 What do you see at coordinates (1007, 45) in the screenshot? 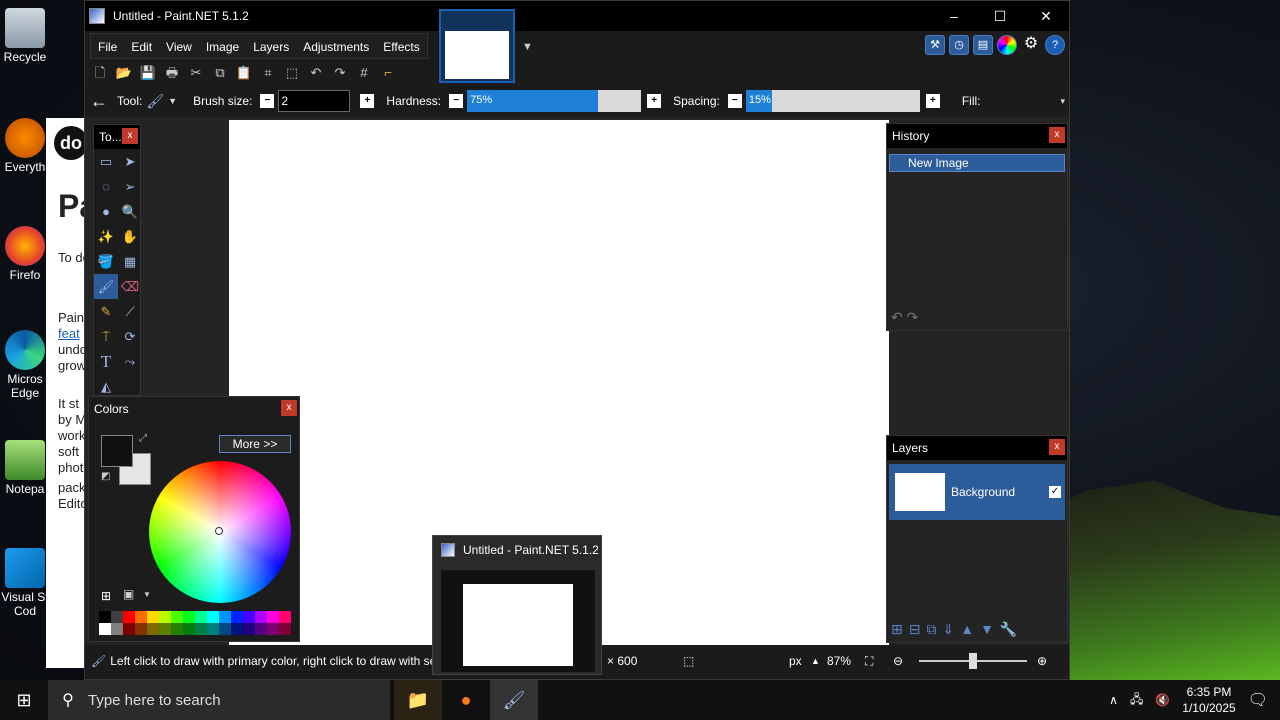
I see `colors-window-toggle-icon` at bounding box center [1007, 45].